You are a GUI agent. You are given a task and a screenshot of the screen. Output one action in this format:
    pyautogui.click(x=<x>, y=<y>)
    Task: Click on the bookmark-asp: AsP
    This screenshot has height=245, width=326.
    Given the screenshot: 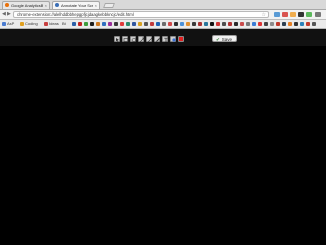 What is the action you would take?
    pyautogui.click(x=10, y=24)
    